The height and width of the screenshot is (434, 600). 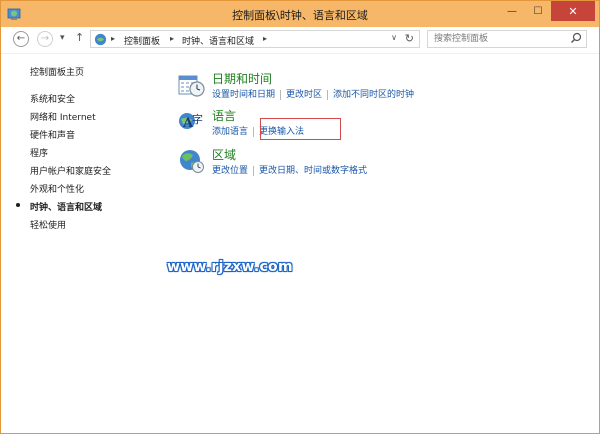 I want to click on sidebar-item-programs: 程序, so click(x=39, y=152).